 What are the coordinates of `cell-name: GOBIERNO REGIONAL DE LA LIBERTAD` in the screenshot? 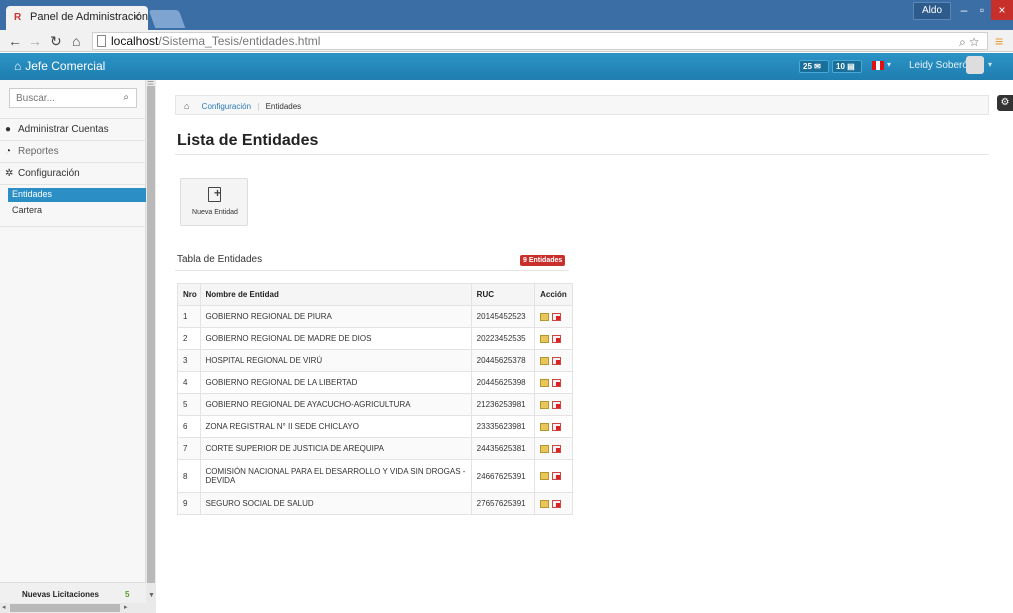 It's located at (335, 382).